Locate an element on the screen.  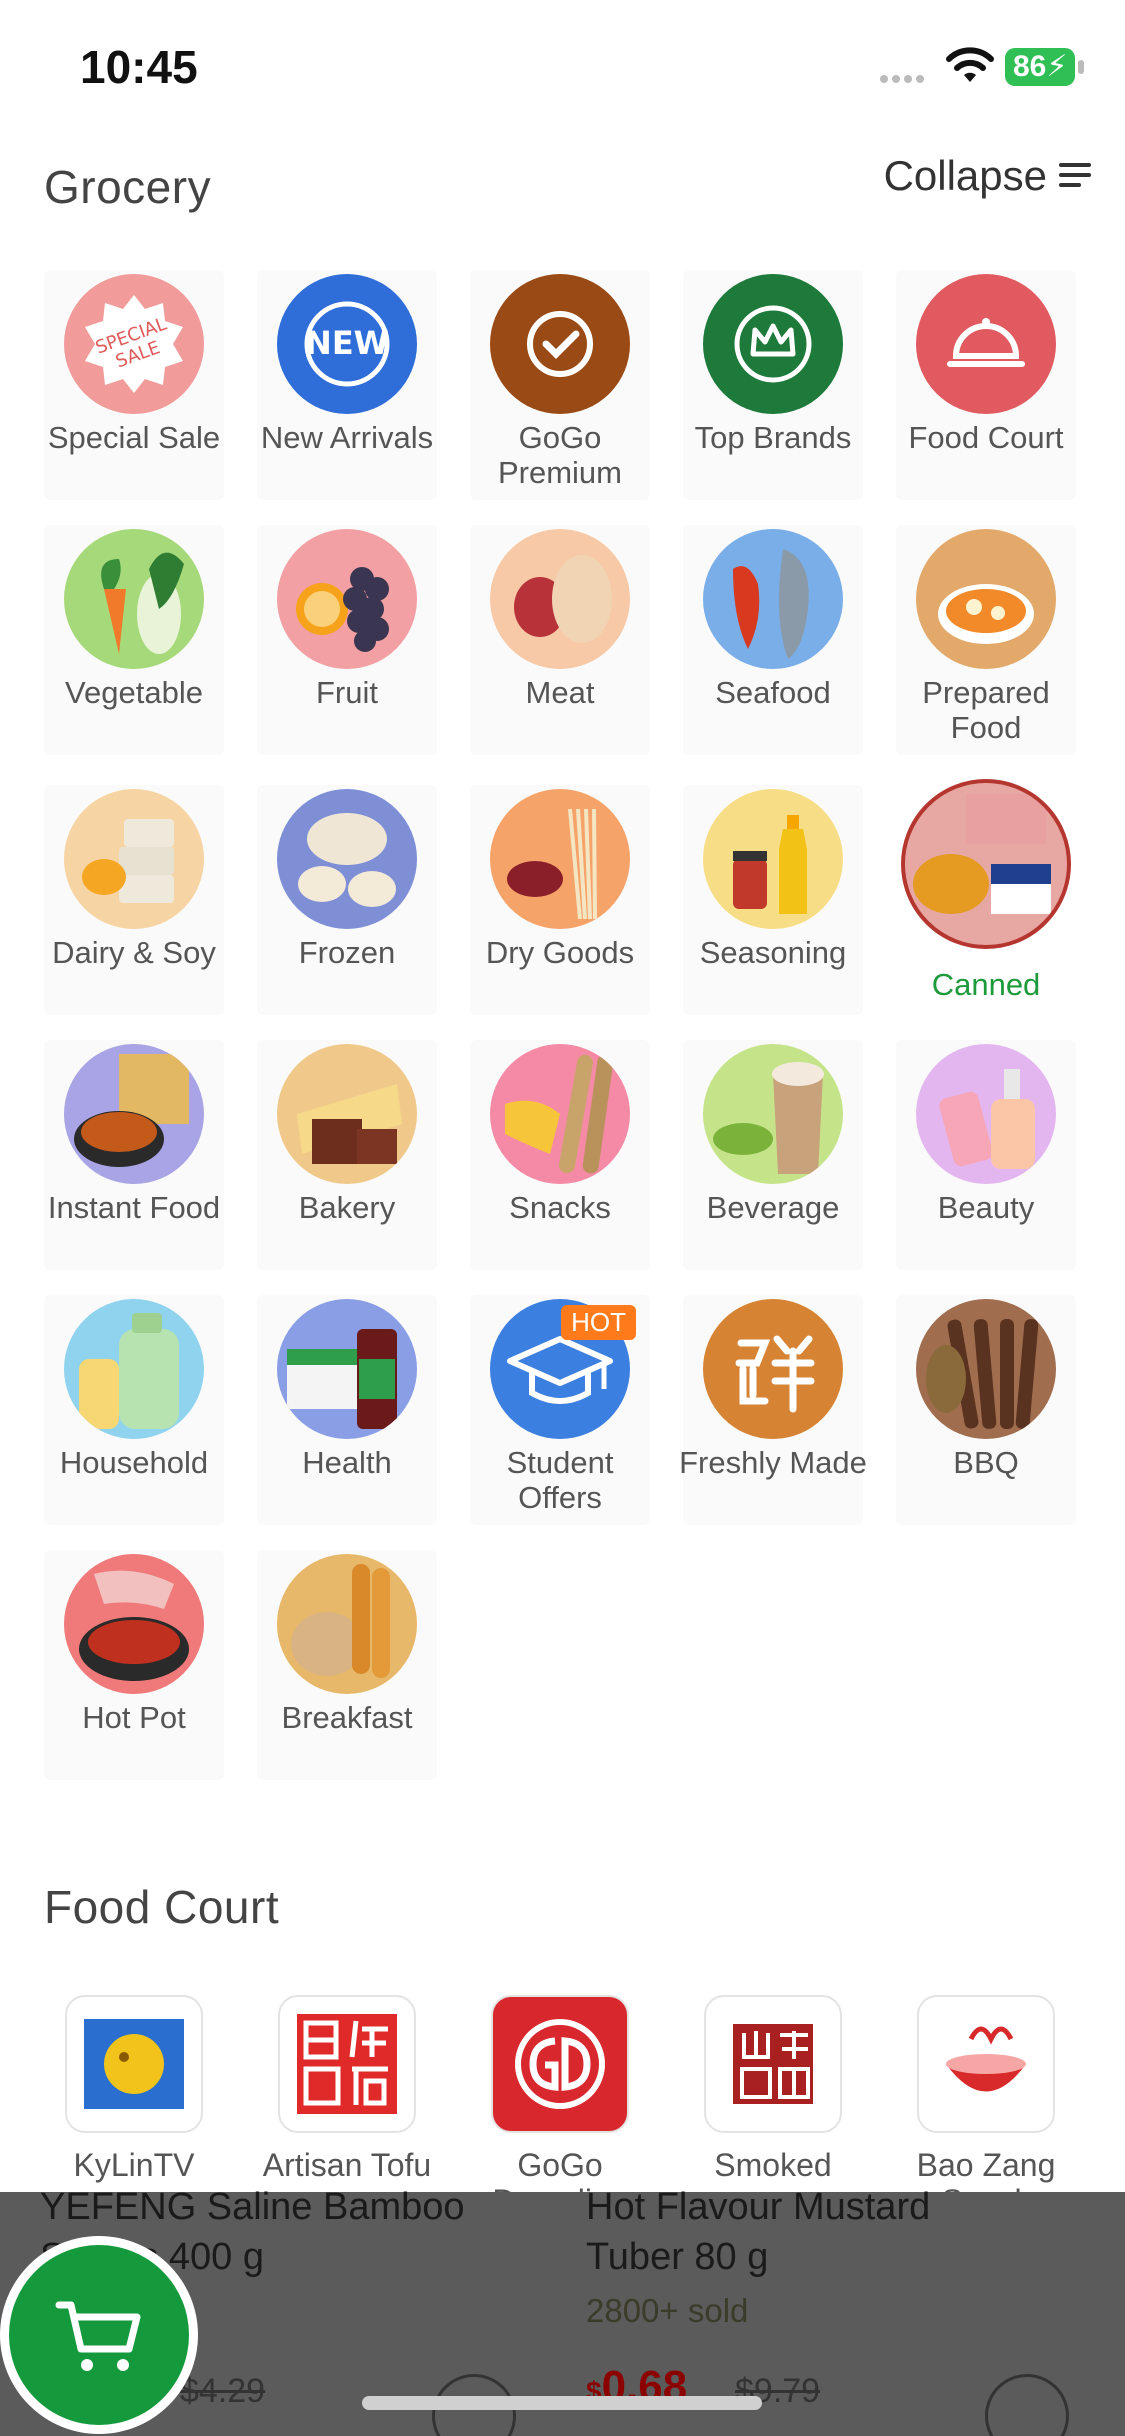
store-artisan-tofu: Artisan Tofu is located at coordinates (347, 2089).